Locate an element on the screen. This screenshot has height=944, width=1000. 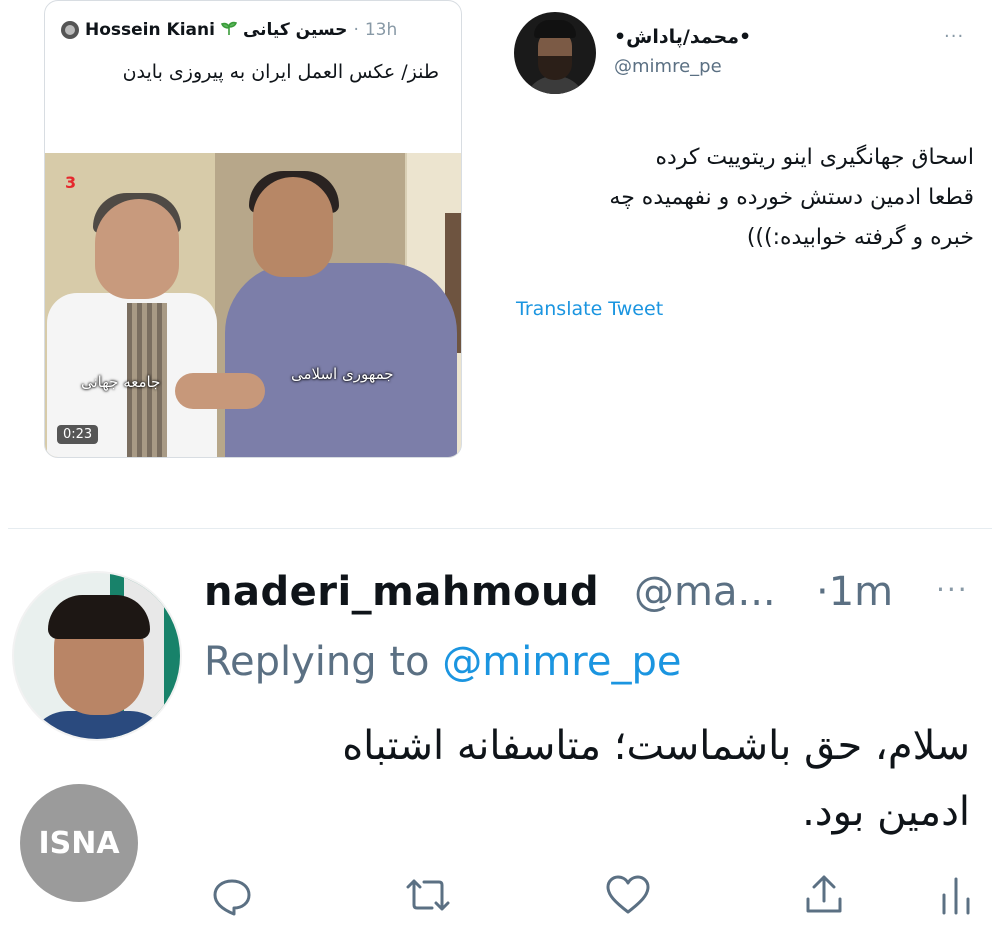
share-icon is located at coordinates (824, 897).